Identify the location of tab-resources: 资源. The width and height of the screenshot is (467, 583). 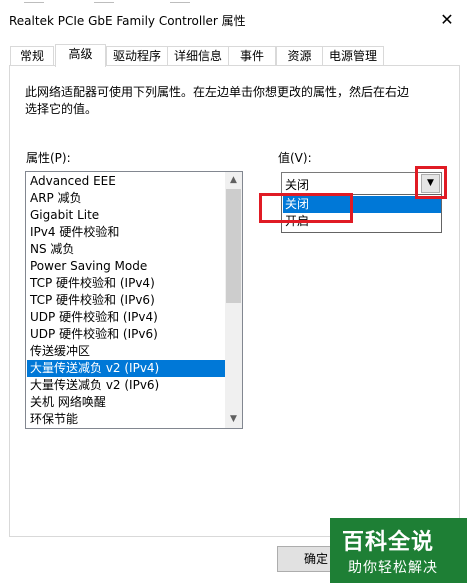
(299, 56).